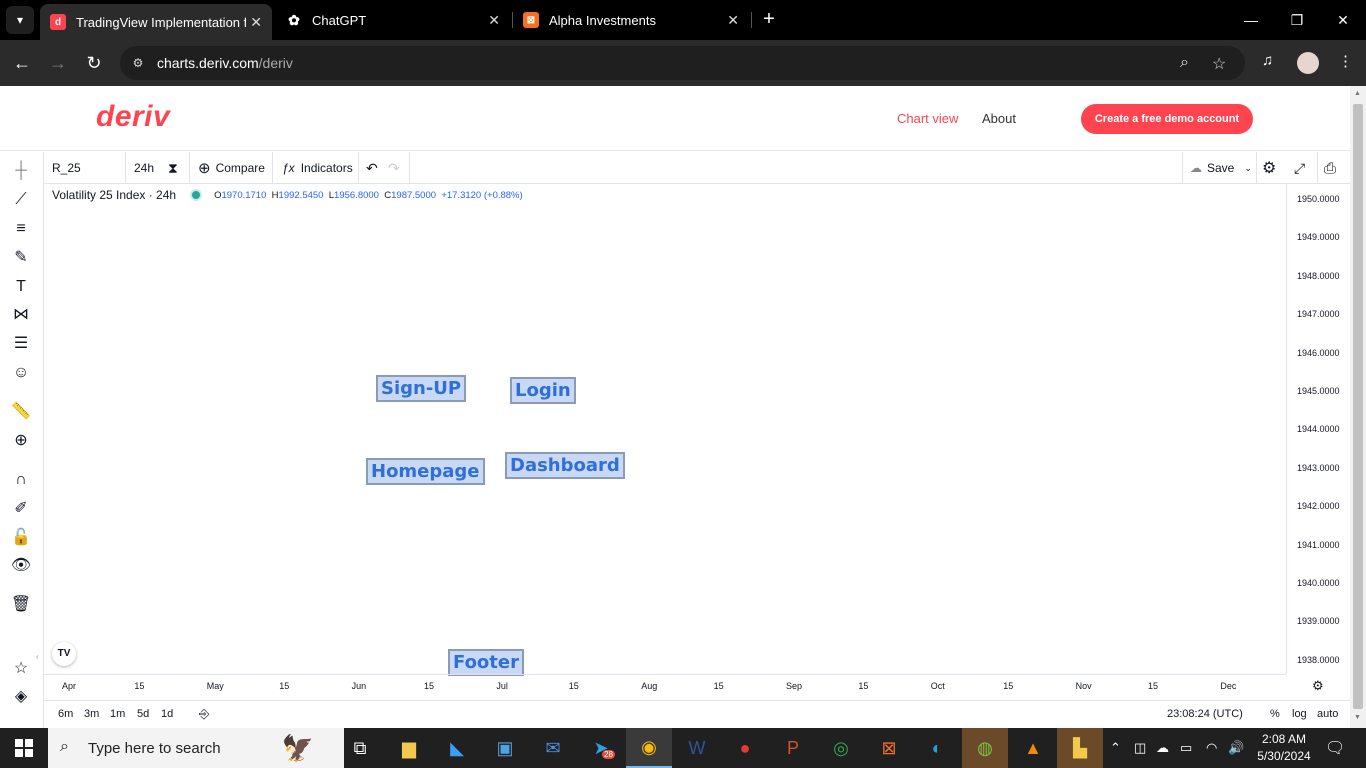  Describe the element at coordinates (927, 118) in the screenshot. I see `nav-chart-view: Chart view` at that location.